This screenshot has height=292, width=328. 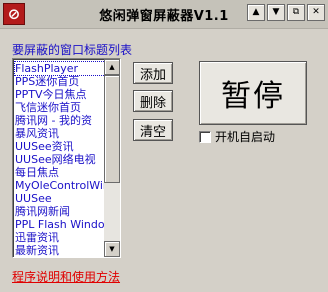 I want to click on list-item: 迅雷资讯, so click(x=60, y=237).